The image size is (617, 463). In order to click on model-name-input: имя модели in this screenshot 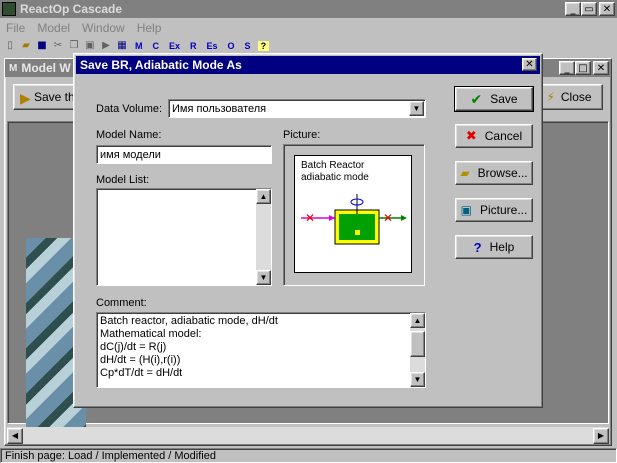, I will do `click(184, 154)`.